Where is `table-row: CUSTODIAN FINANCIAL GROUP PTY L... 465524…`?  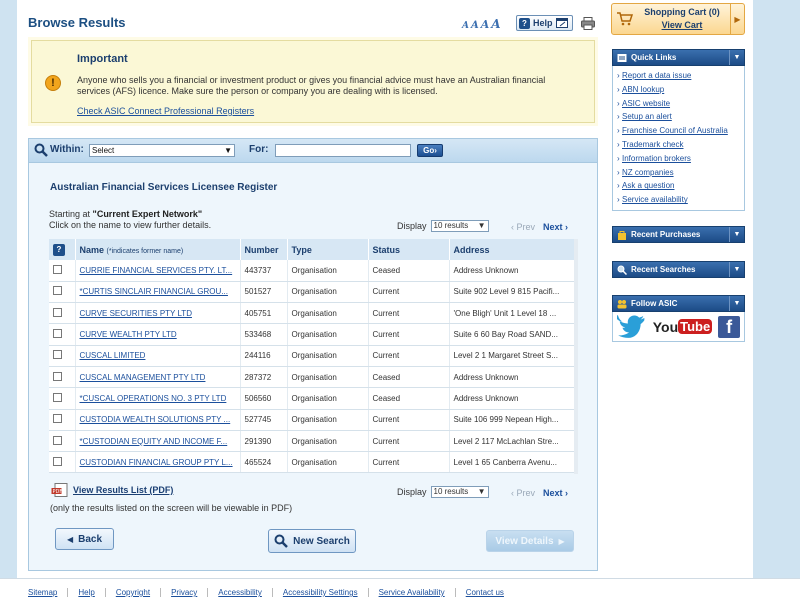 table-row: CUSTODIAN FINANCIAL GROUP PTY L... 465524… is located at coordinates (312, 462).